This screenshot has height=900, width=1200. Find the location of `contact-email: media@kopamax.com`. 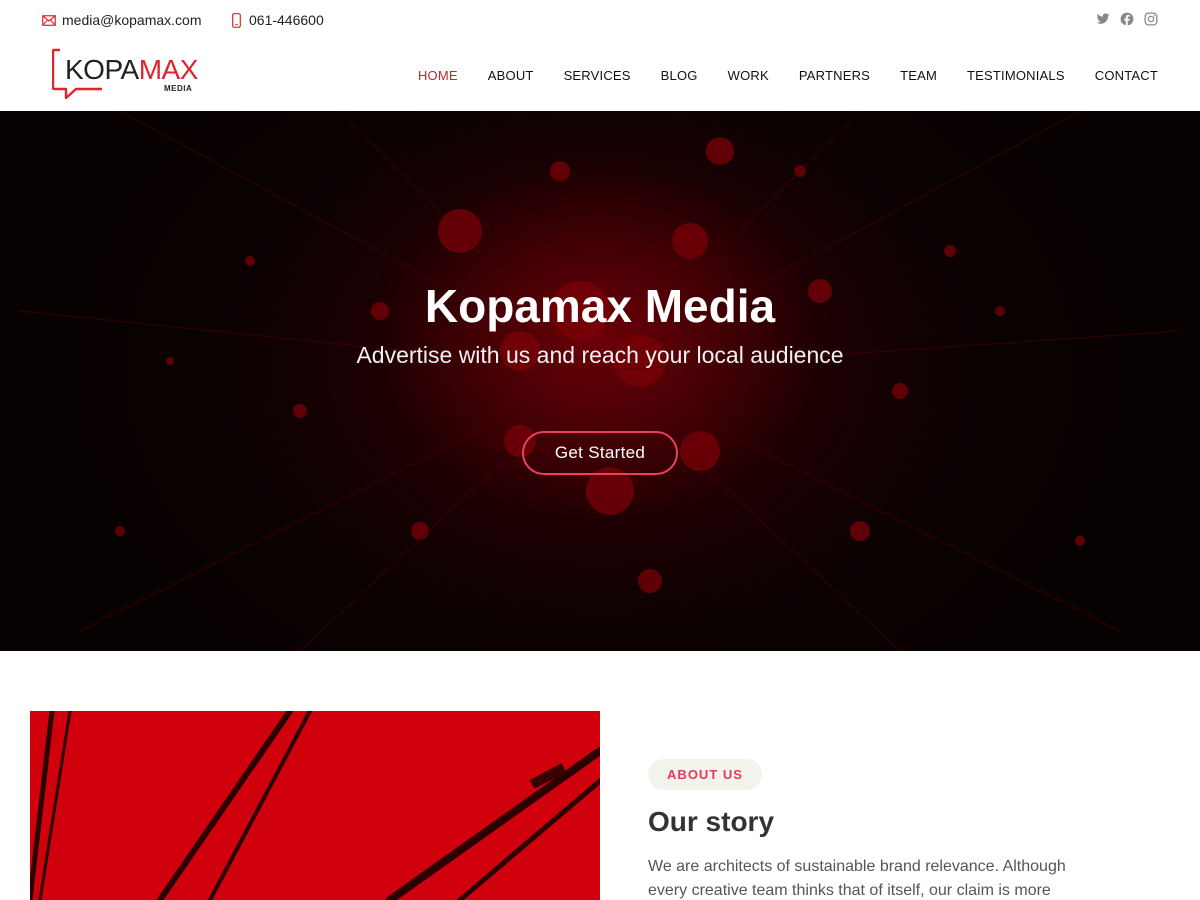

contact-email: media@kopamax.com is located at coordinates (122, 20).